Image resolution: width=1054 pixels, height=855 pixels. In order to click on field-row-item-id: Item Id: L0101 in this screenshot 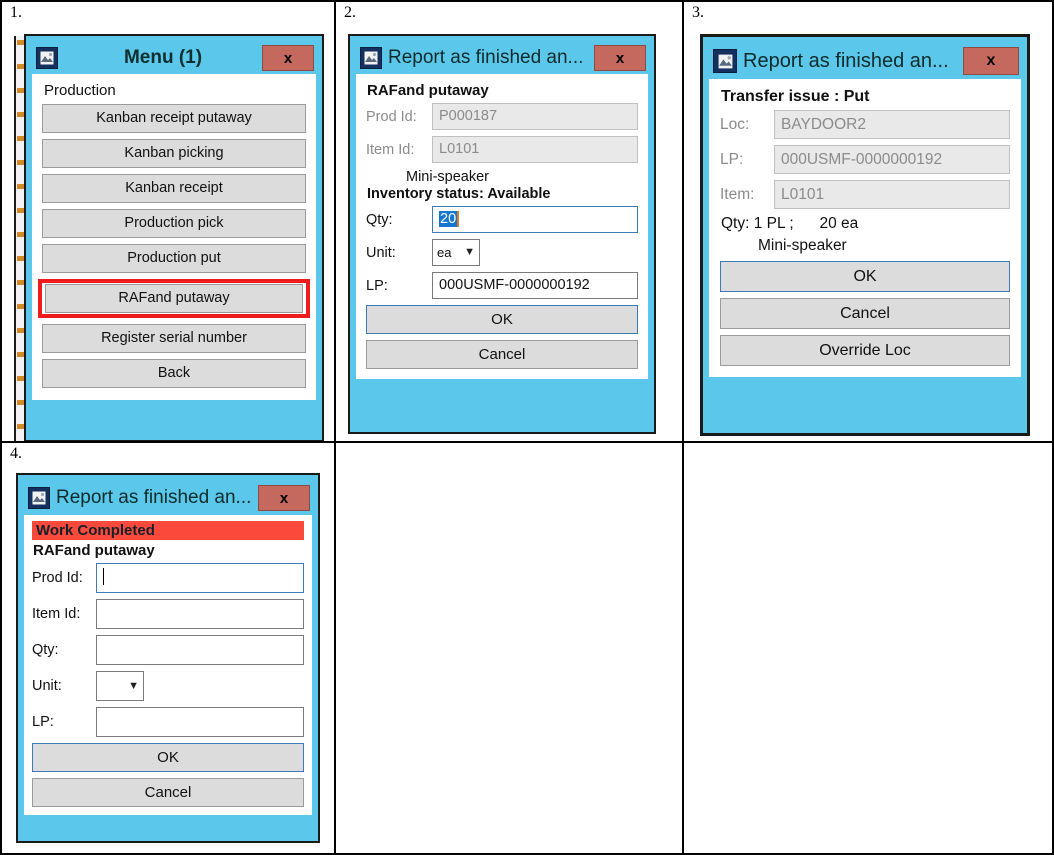, I will do `click(502, 149)`.